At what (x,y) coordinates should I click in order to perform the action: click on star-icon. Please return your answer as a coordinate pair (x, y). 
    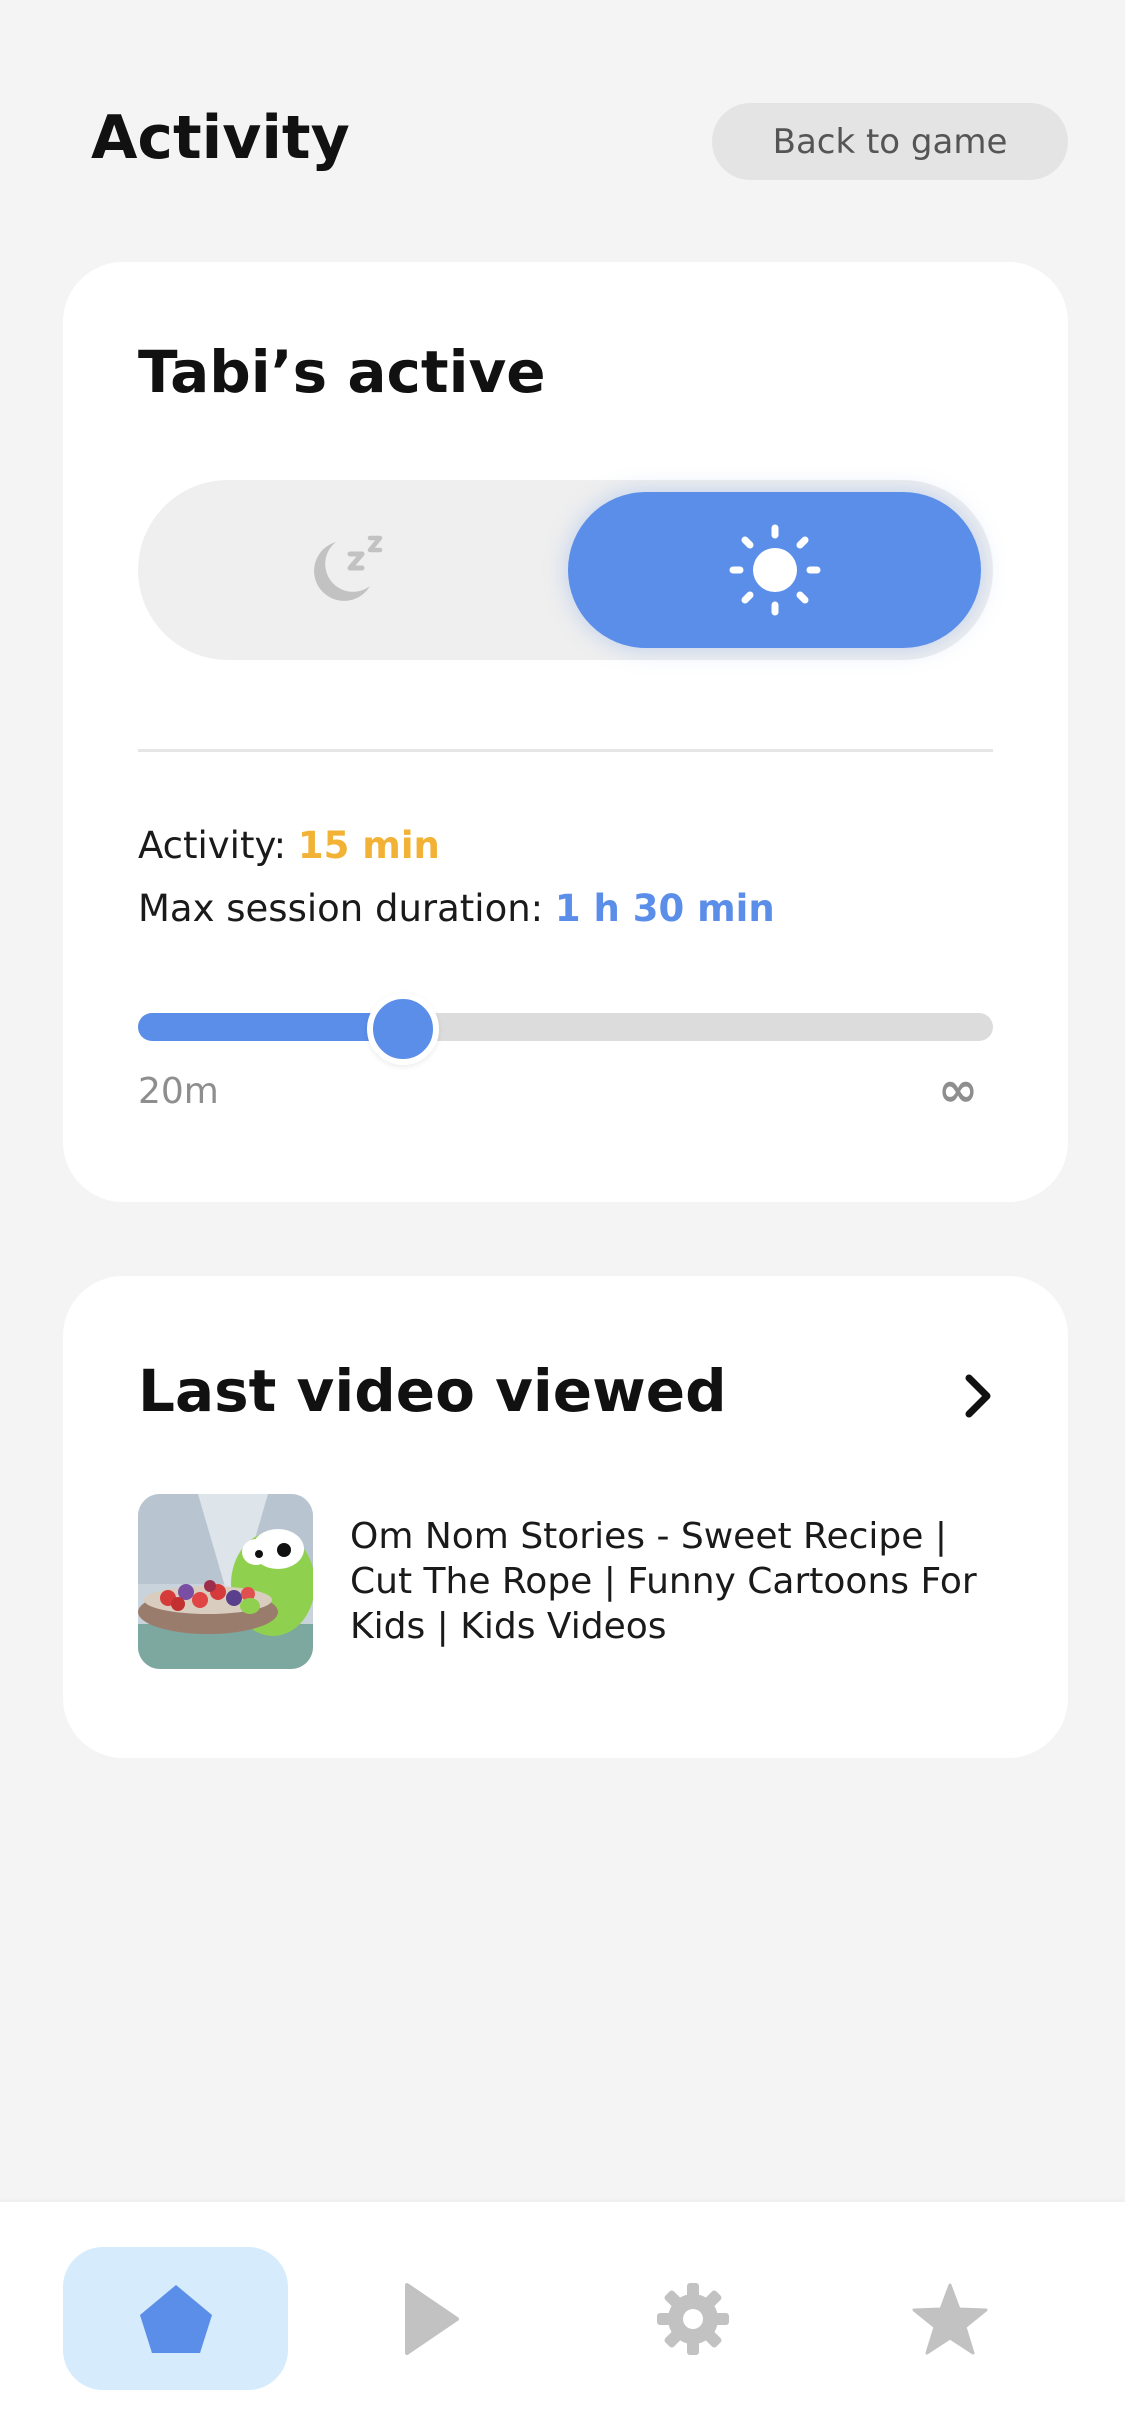
    Looking at the image, I should click on (949, 2318).